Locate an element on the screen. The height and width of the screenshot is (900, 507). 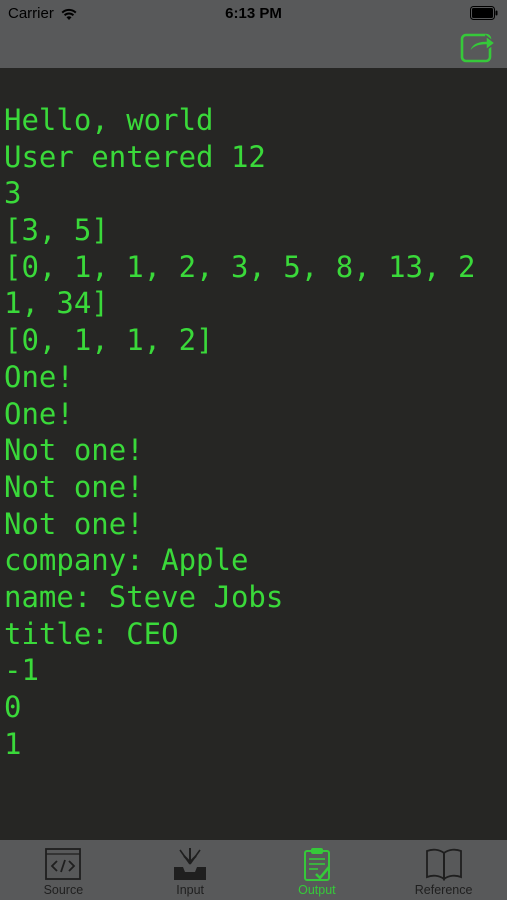
share-icon is located at coordinates (479, 46).